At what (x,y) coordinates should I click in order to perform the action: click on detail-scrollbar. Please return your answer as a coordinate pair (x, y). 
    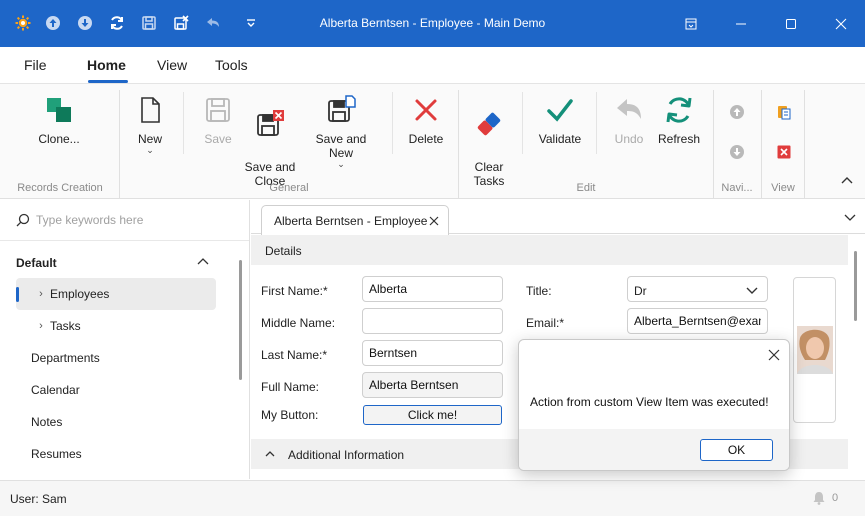
    Looking at the image, I should click on (855, 286).